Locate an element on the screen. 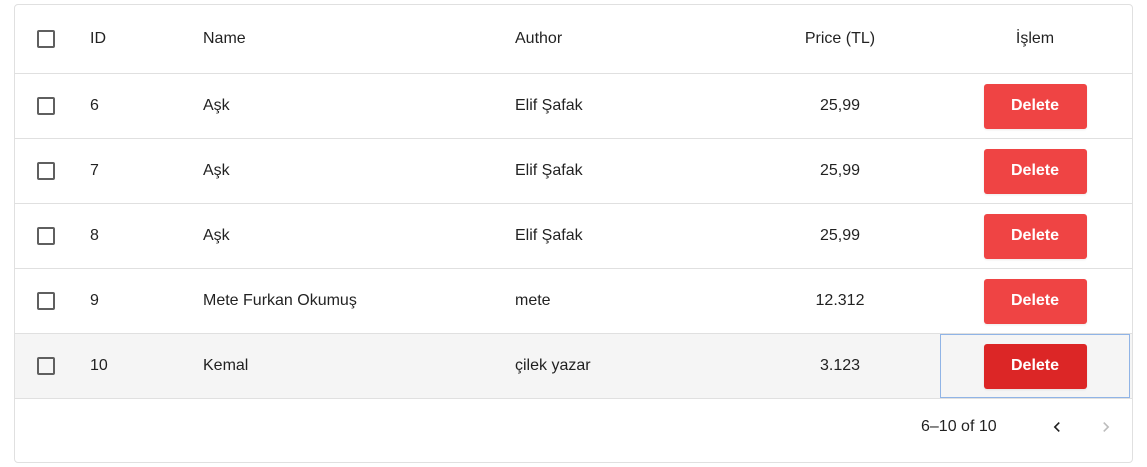  cell-author: mete is located at coordinates (533, 300).